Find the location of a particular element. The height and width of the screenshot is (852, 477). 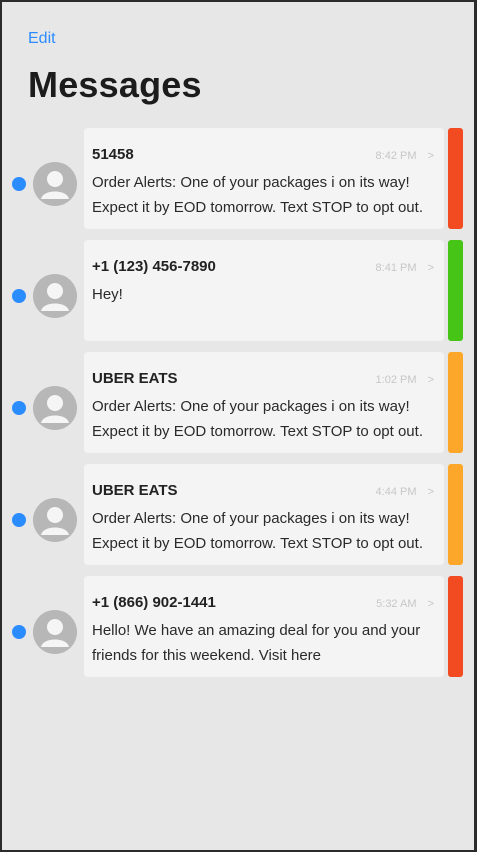

page-title: Messages is located at coordinates (115, 84).